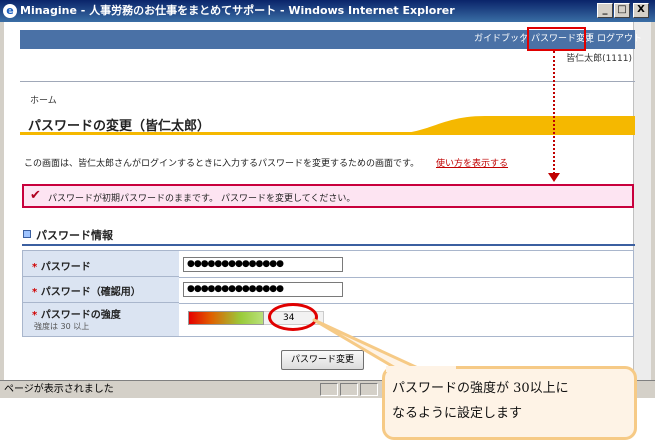 This screenshot has height=445, width=655. What do you see at coordinates (512, 125) in the screenshot?
I see `title-accent-wave` at bounding box center [512, 125].